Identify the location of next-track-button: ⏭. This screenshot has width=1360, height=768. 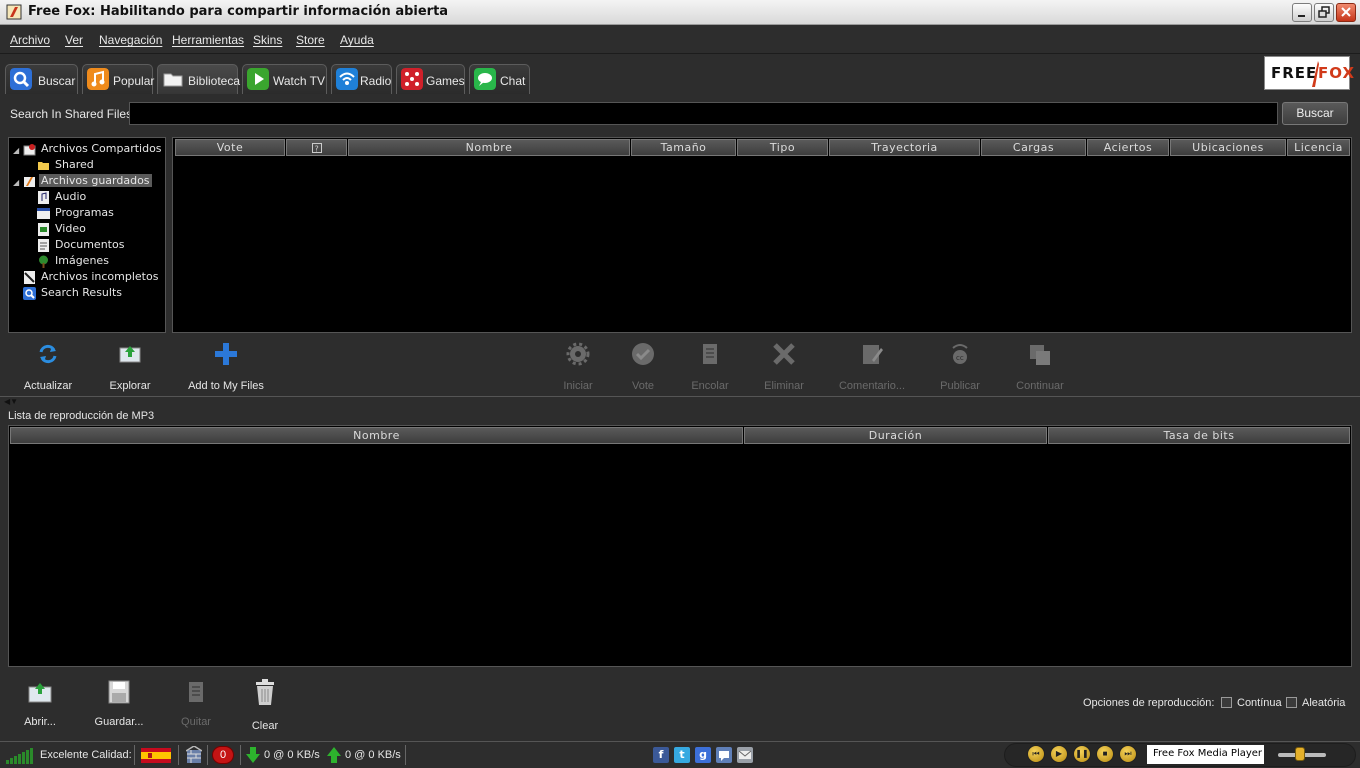
(1128, 754).